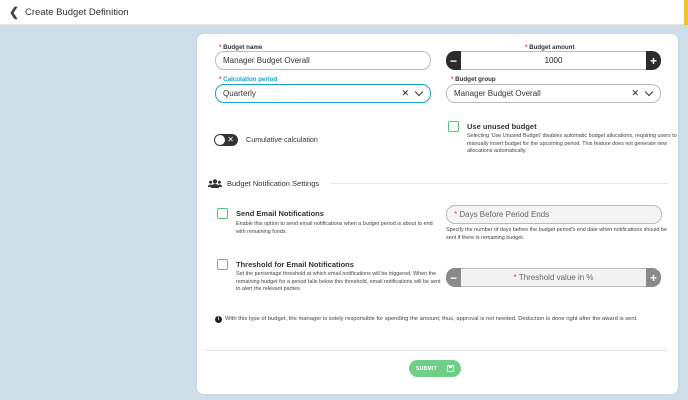 This screenshot has height=400, width=688. Describe the element at coordinates (226, 140) in the screenshot. I see `cumulative-toggle: ✕` at that location.